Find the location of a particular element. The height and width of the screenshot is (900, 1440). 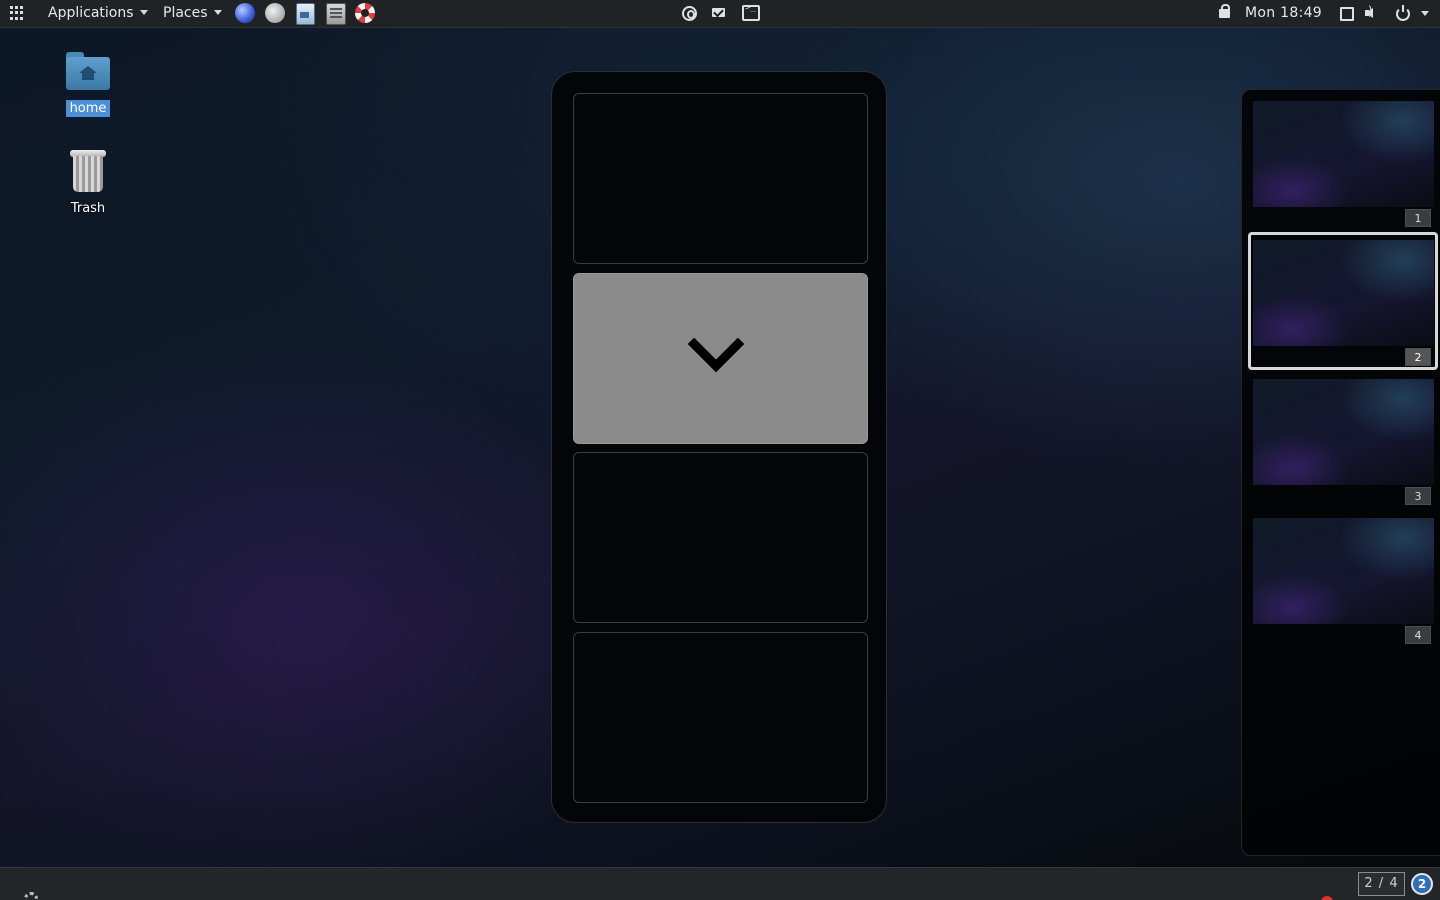

workspace-tile-2-active is located at coordinates (720, 358).